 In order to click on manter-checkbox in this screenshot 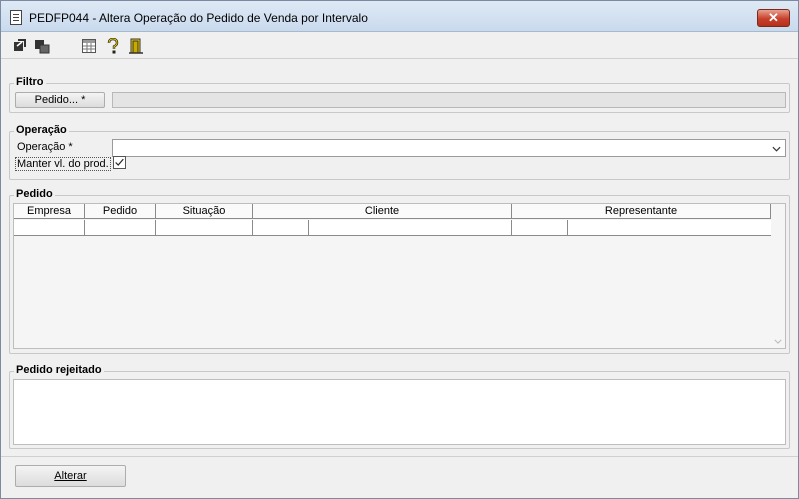, I will do `click(119, 162)`.